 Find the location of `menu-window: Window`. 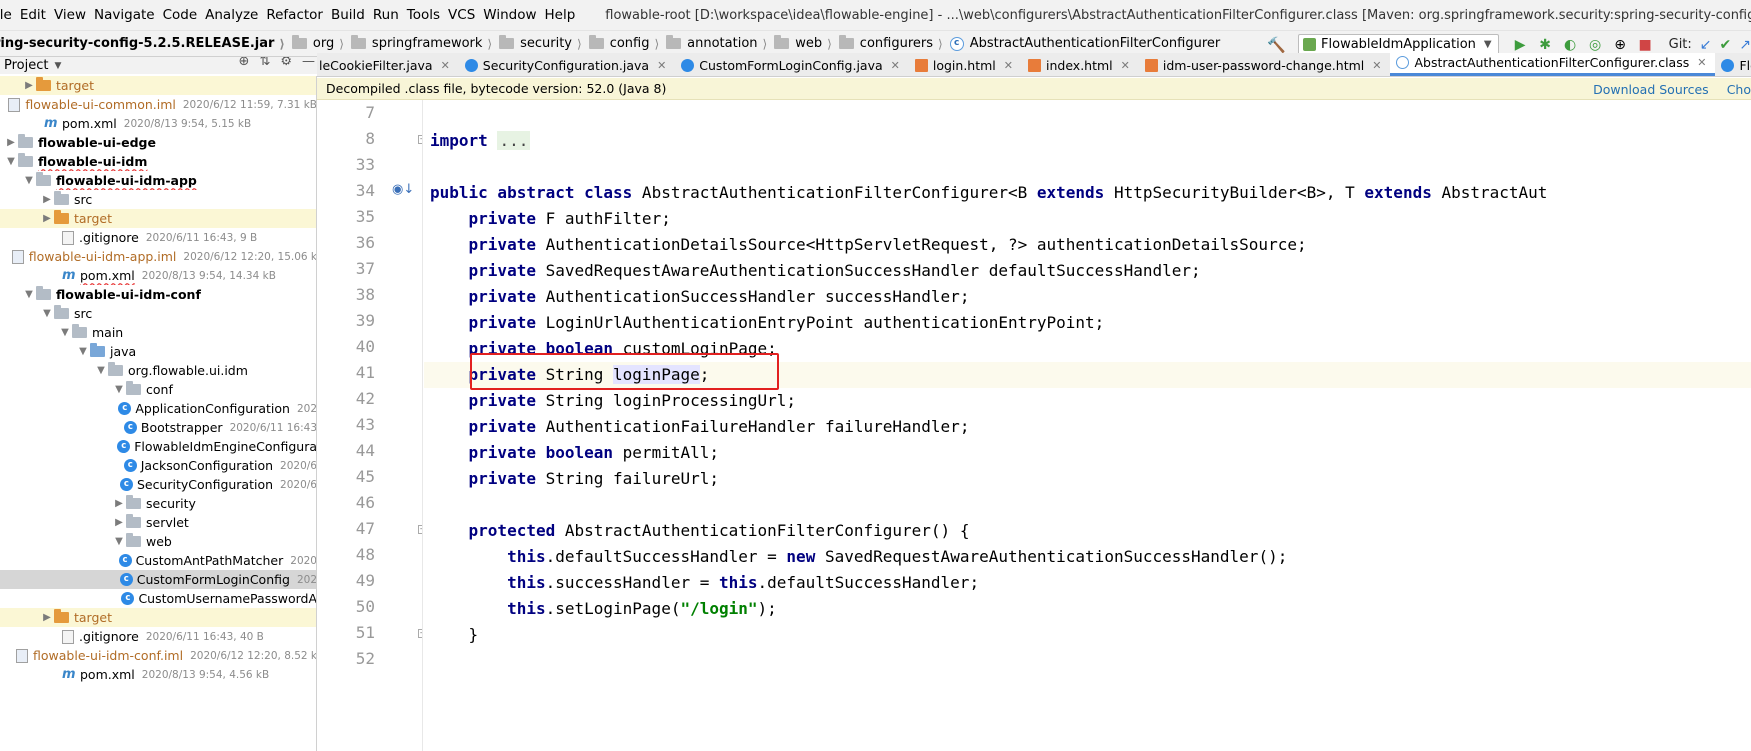

menu-window: Window is located at coordinates (513, 15).